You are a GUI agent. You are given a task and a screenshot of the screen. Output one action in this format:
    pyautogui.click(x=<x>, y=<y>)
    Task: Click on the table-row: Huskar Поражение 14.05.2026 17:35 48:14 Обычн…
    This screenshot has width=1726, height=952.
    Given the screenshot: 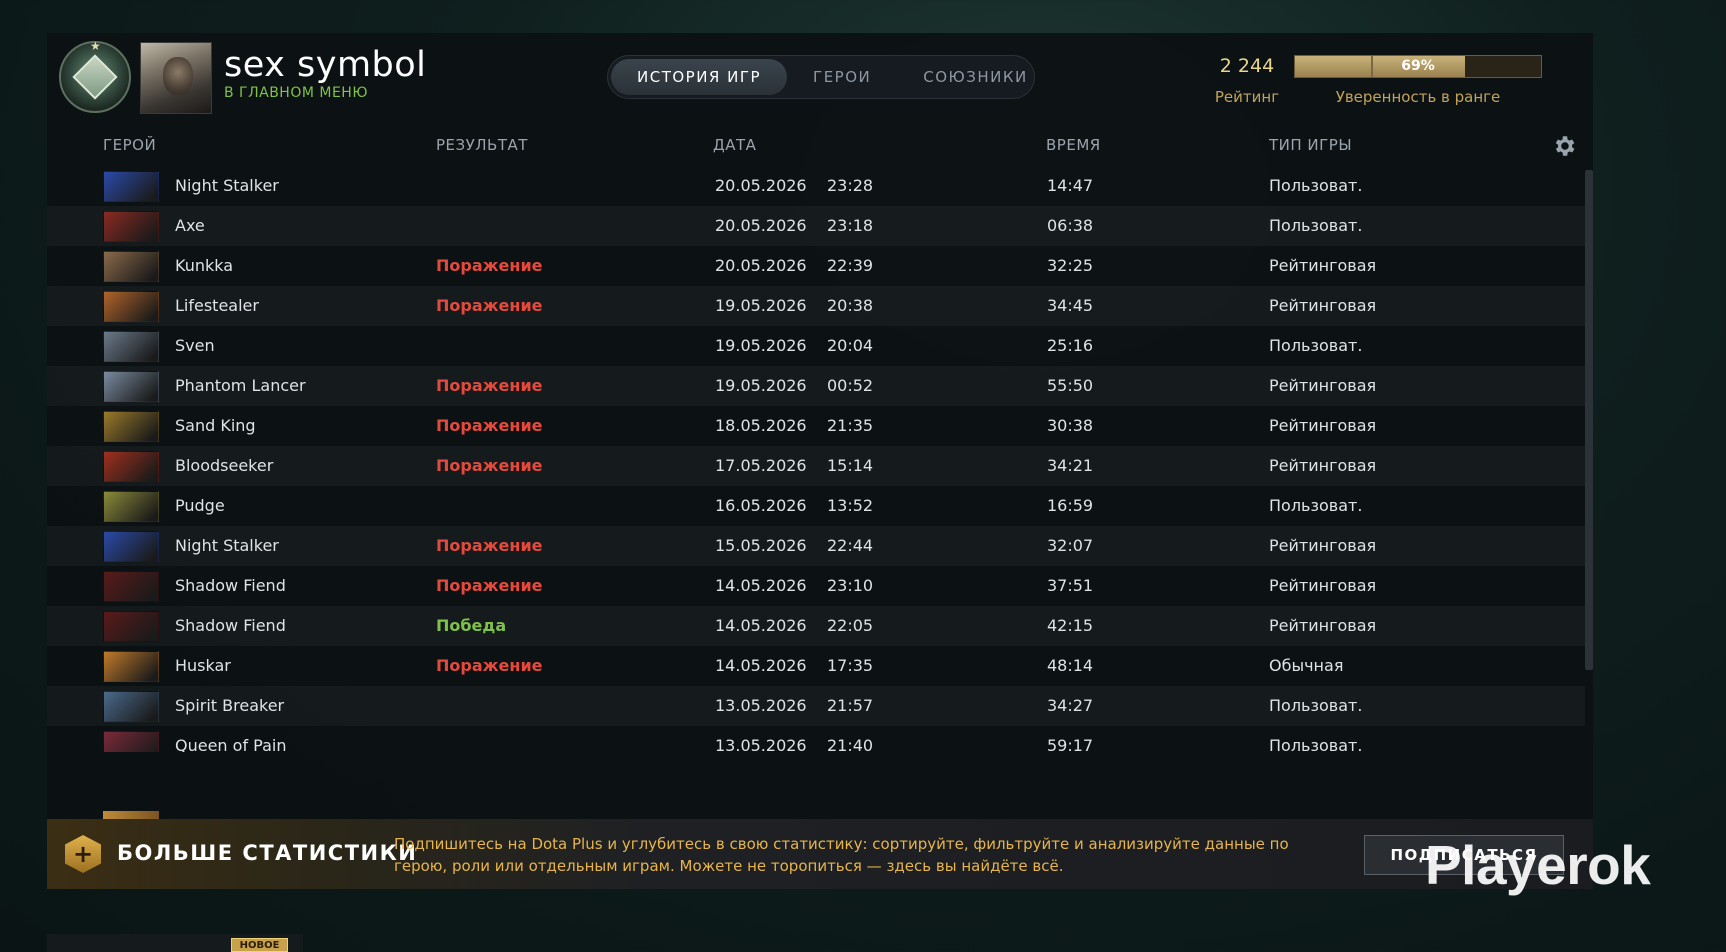 What is the action you would take?
    pyautogui.click(x=816, y=666)
    